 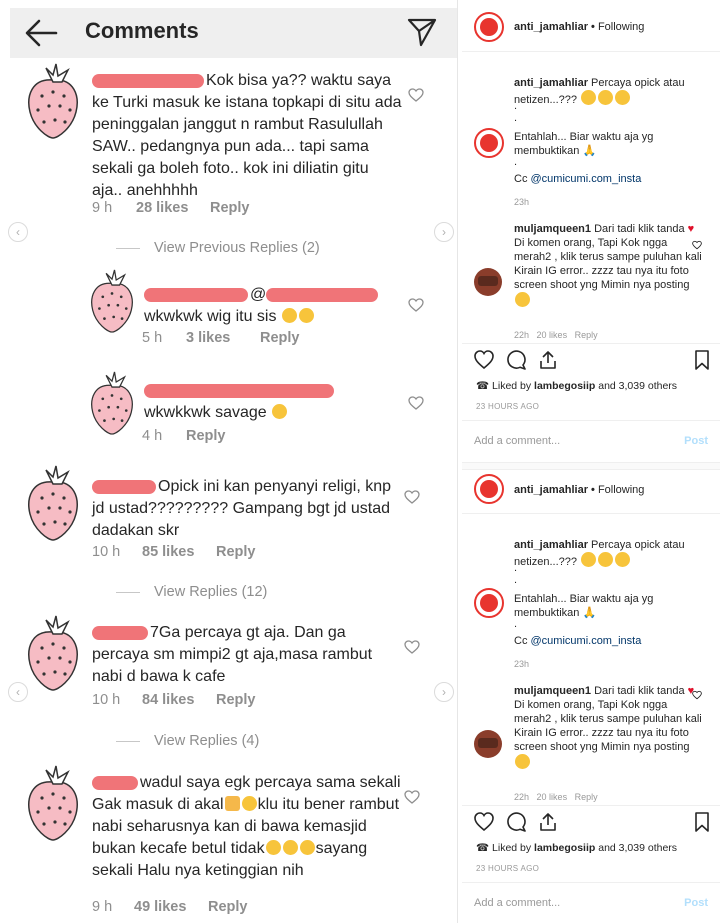 I want to click on comment-time: 9 h, so click(x=102, y=208).